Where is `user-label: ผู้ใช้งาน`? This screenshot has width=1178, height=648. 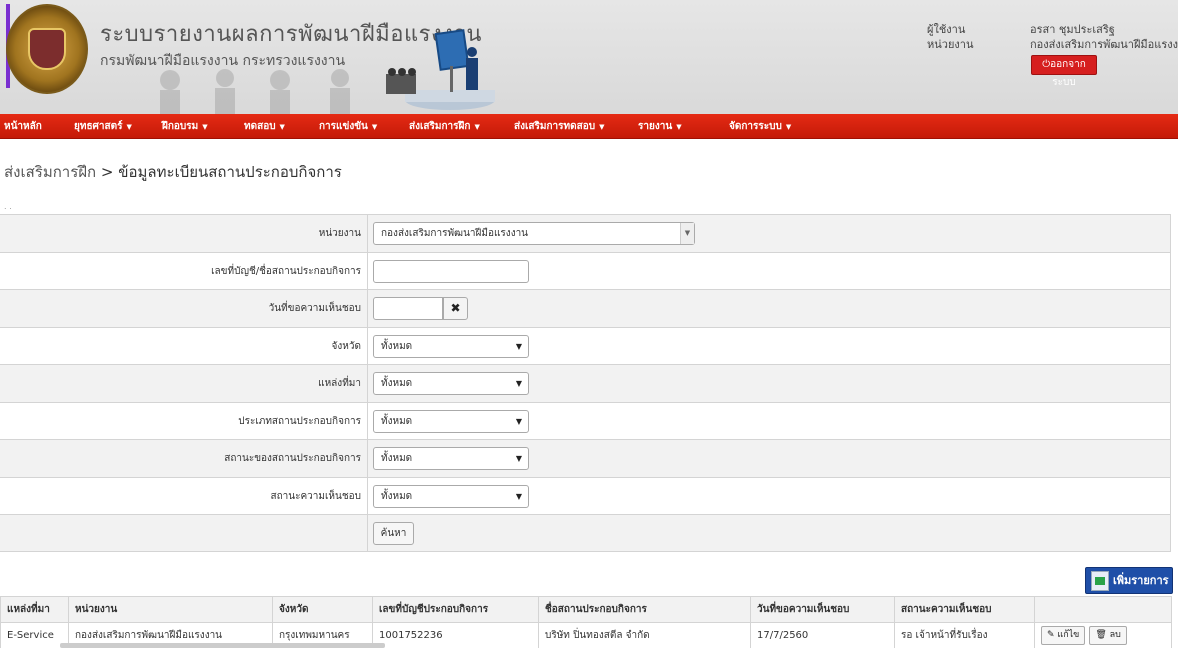 user-label: ผู้ใช้งาน is located at coordinates (946, 29).